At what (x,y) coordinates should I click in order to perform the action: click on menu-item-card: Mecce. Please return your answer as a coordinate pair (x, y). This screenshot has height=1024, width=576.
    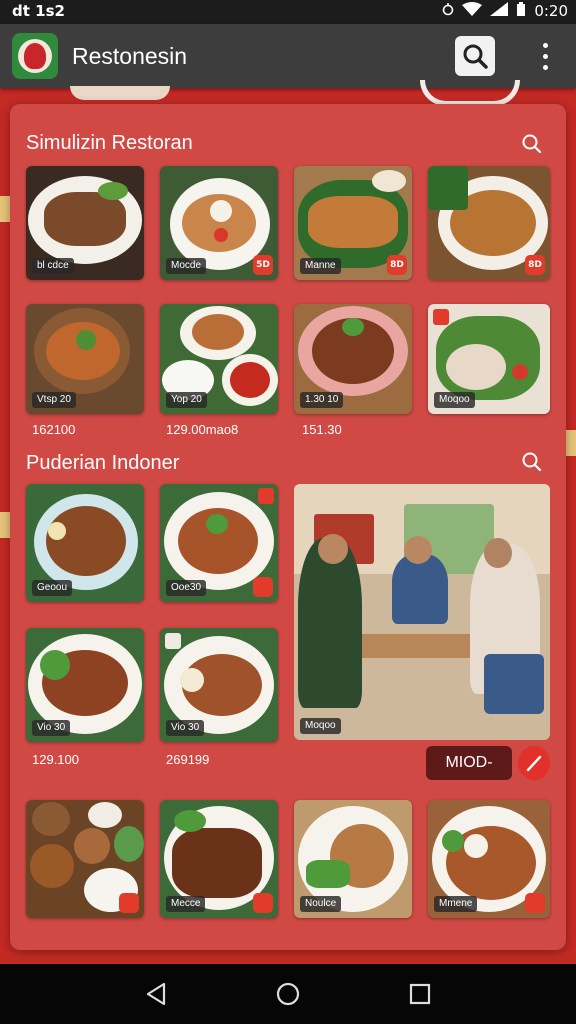
    Looking at the image, I should click on (219, 859).